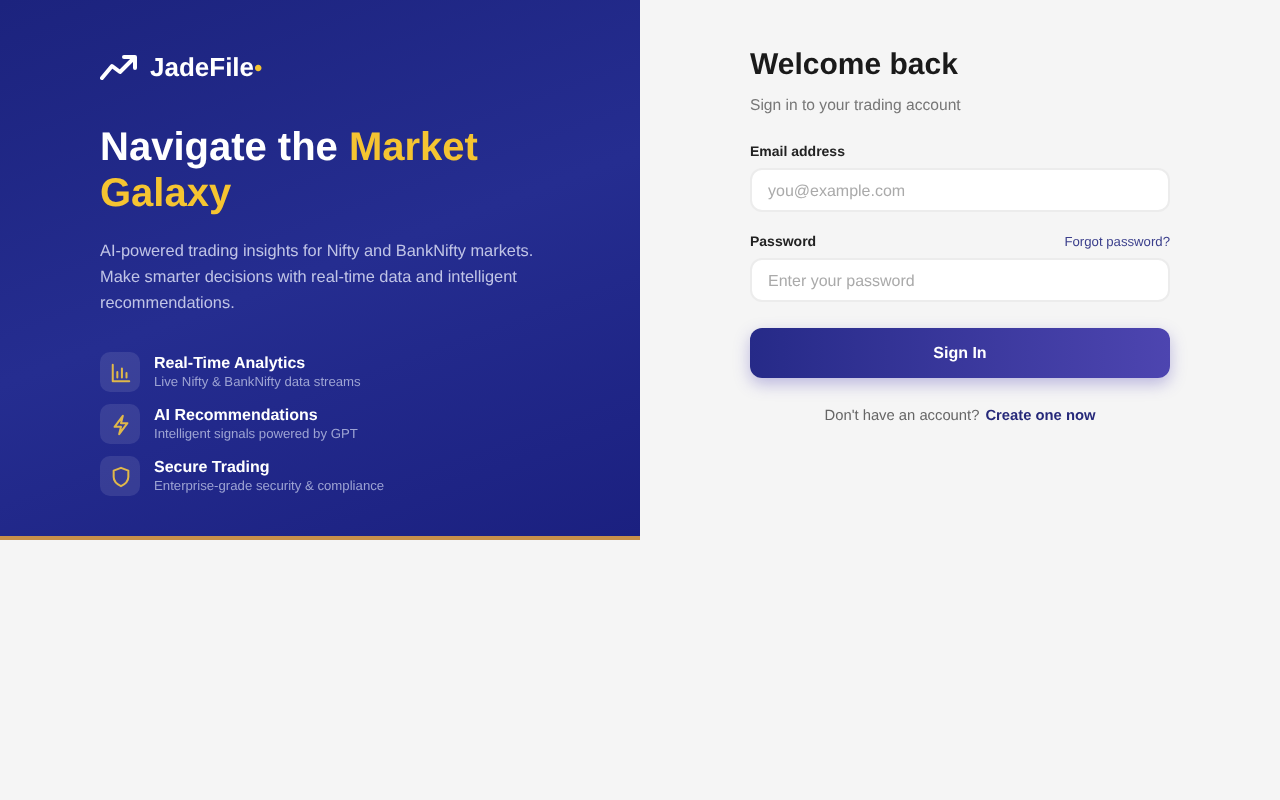  What do you see at coordinates (202, 67) in the screenshot?
I see `brand-name: JadeFile` at bounding box center [202, 67].